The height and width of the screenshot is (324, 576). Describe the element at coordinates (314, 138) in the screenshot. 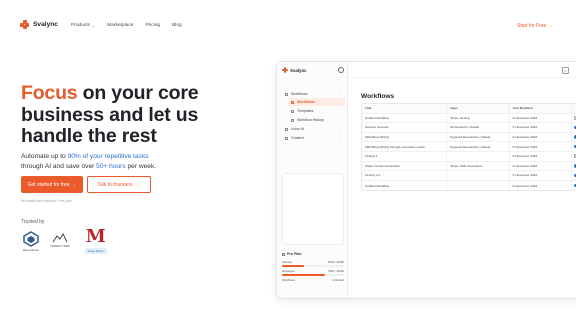

I see `sidebar-item-chatbot: Chatbot ⌄` at that location.